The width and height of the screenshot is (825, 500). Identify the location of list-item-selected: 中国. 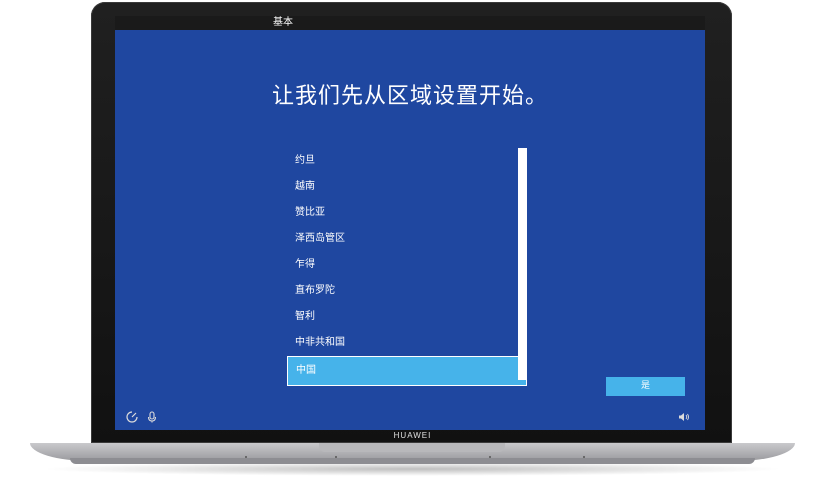
(407, 371).